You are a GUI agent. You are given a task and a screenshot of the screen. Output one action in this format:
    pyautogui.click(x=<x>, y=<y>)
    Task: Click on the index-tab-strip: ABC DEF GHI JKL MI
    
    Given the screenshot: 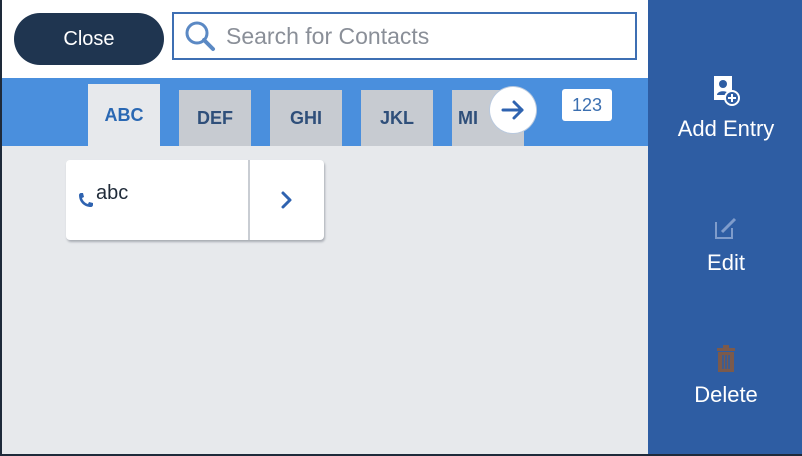 What is the action you would take?
    pyautogui.click(x=325, y=112)
    